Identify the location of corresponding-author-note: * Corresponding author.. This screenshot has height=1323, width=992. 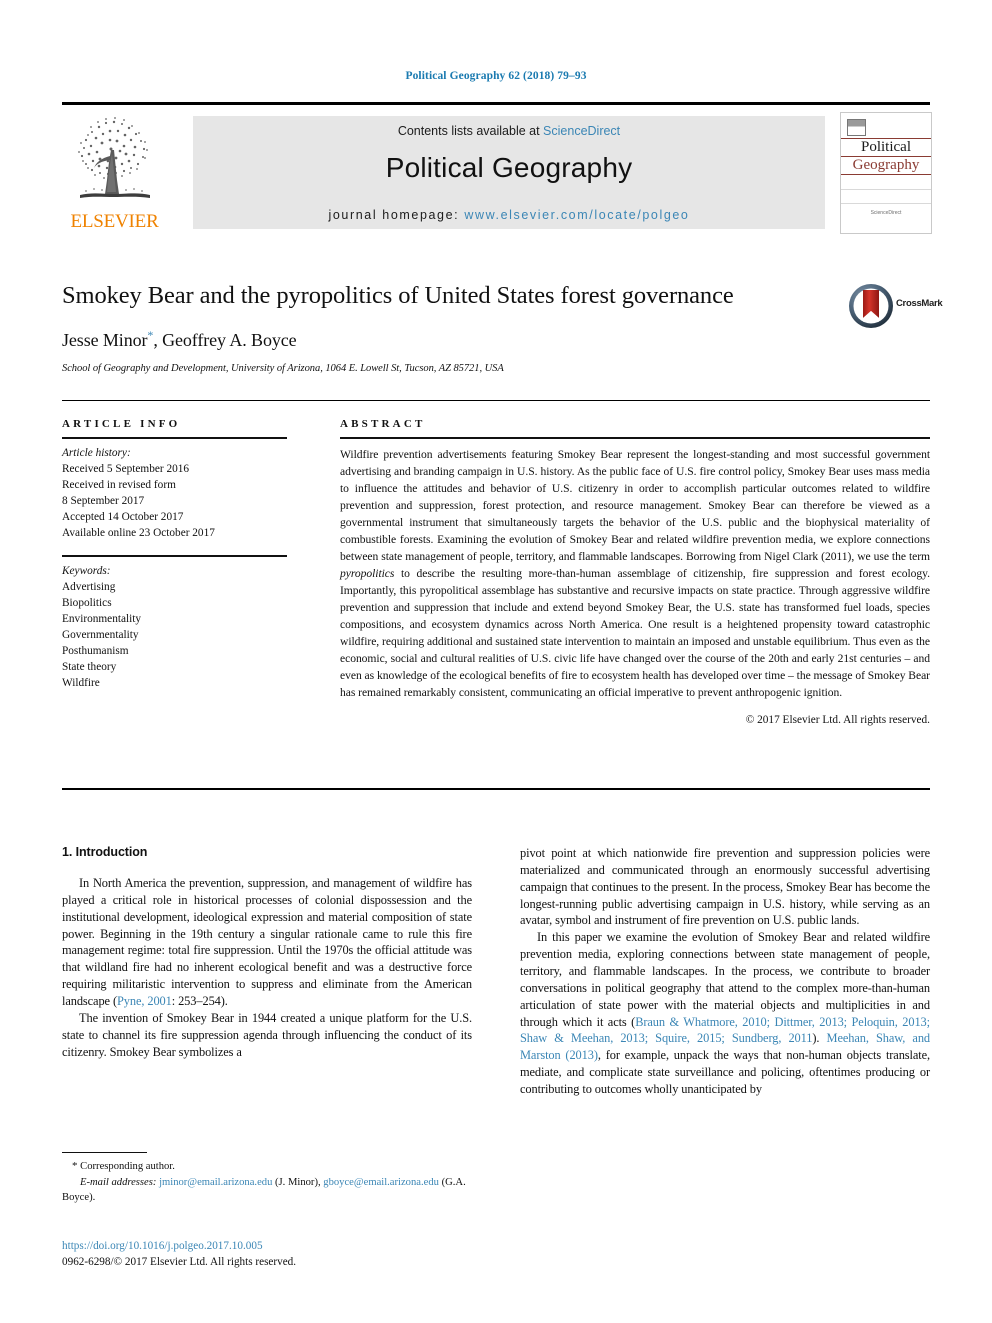
(267, 1167).